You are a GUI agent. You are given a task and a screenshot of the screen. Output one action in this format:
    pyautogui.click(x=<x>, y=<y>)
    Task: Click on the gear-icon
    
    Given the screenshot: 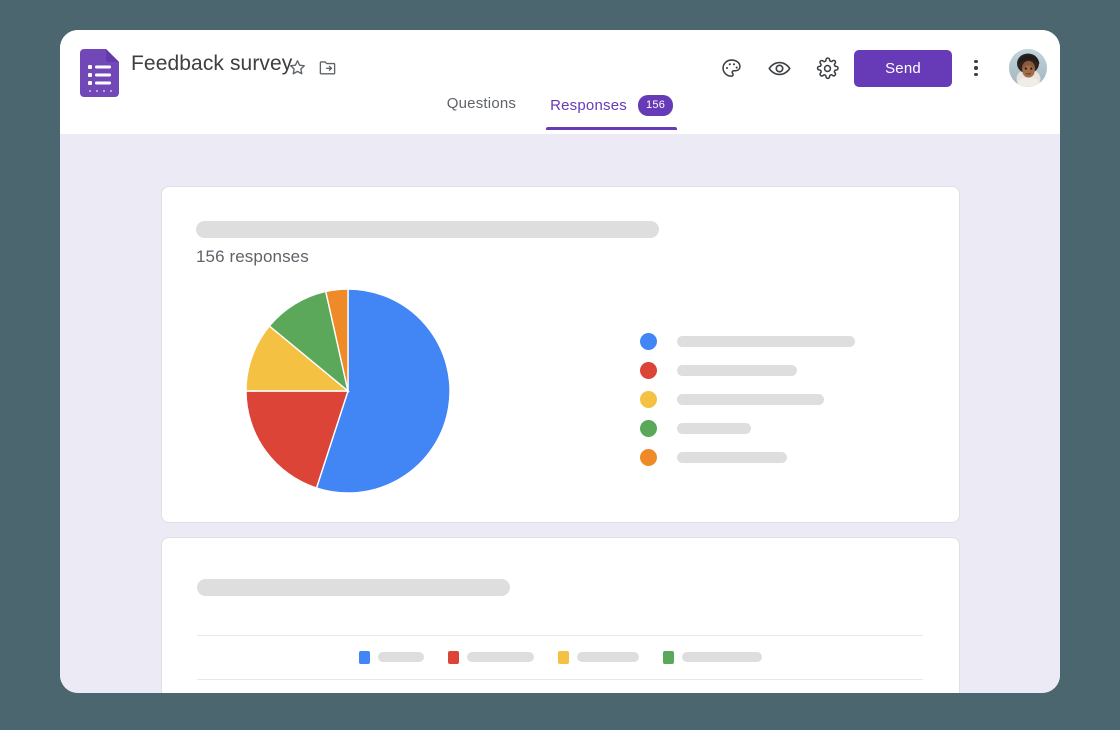 What is the action you would take?
    pyautogui.click(x=827, y=68)
    